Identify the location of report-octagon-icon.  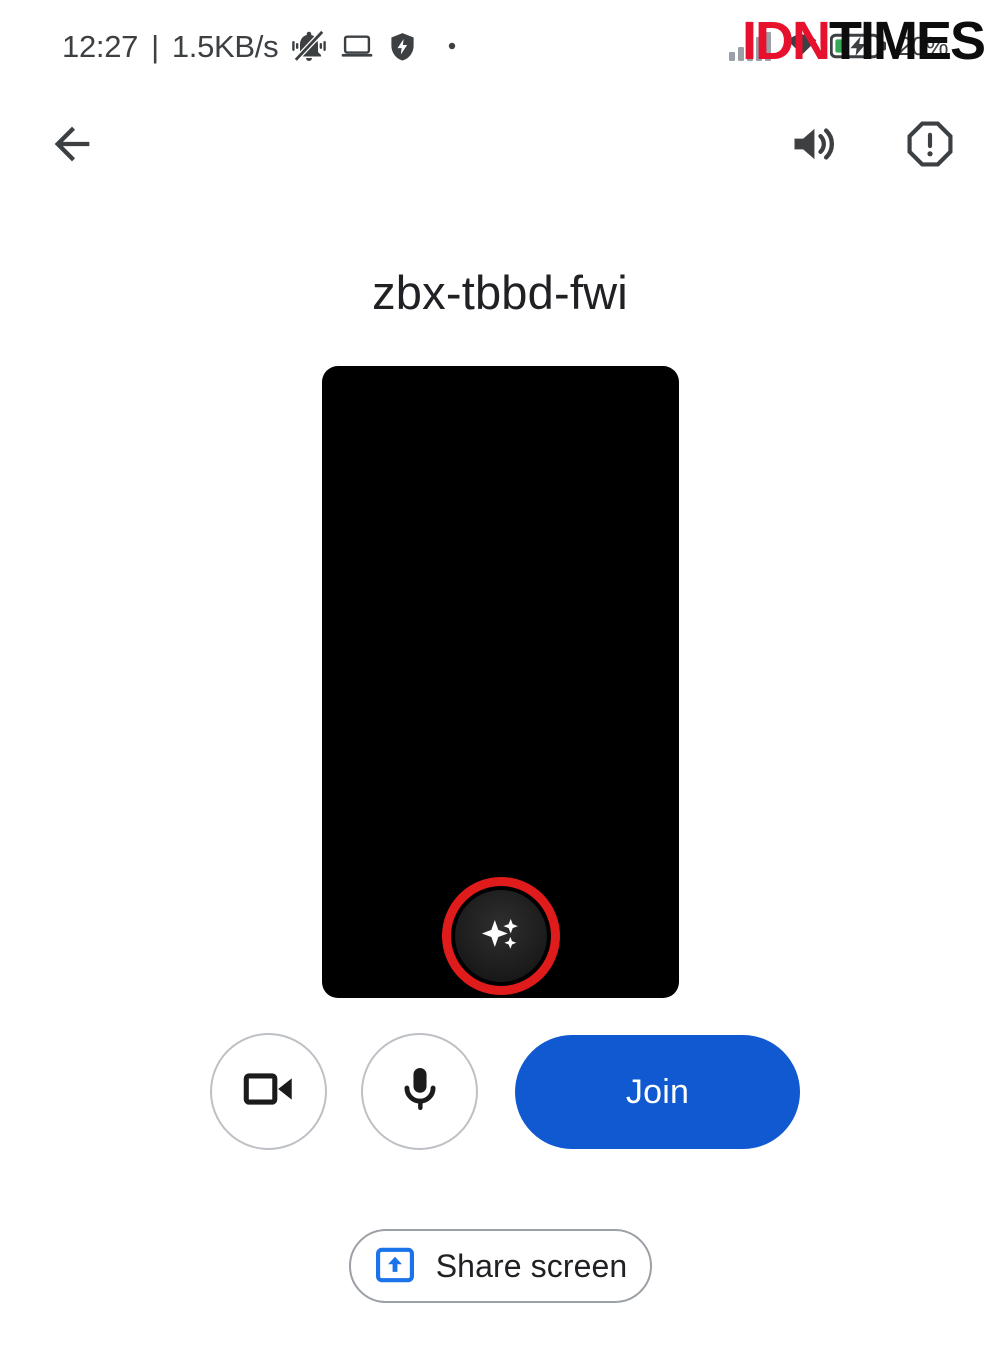
(930, 146).